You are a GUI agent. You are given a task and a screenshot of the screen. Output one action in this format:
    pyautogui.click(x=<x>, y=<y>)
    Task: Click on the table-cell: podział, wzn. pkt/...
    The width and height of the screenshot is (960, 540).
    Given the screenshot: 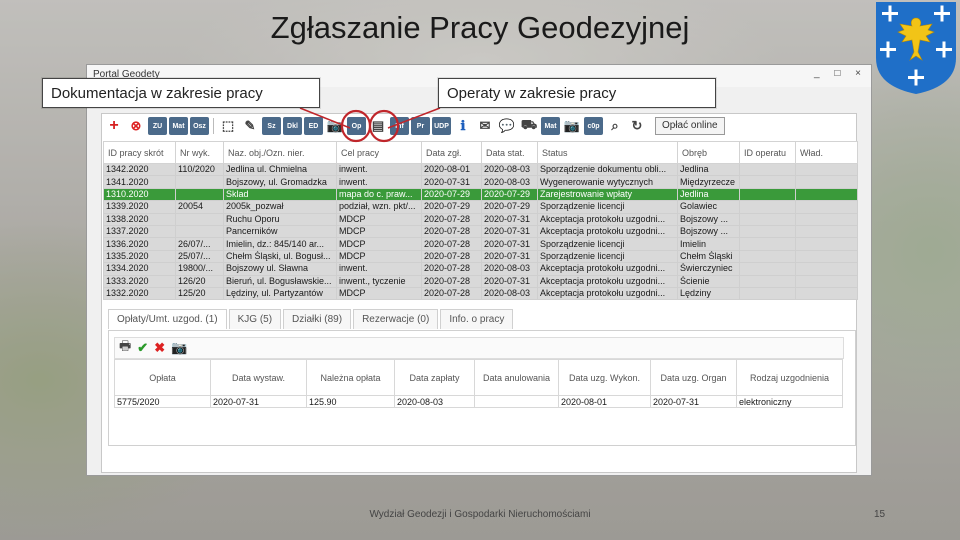 What is the action you would take?
    pyautogui.click(x=379, y=207)
    